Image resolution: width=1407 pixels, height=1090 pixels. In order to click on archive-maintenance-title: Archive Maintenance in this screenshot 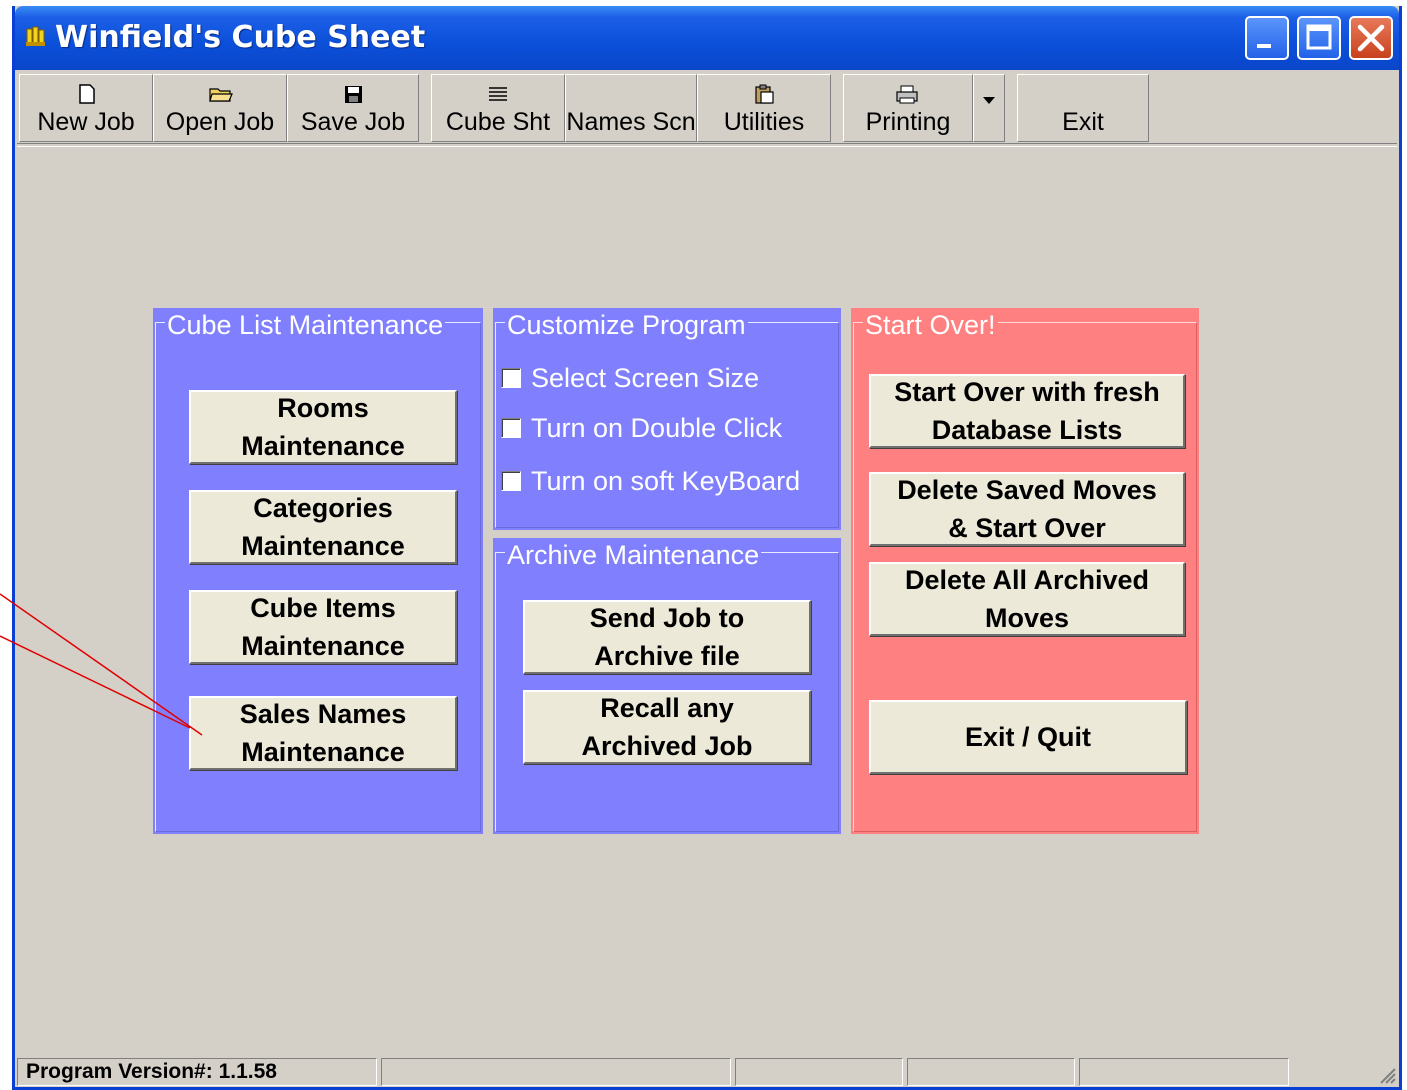, I will do `click(633, 555)`.